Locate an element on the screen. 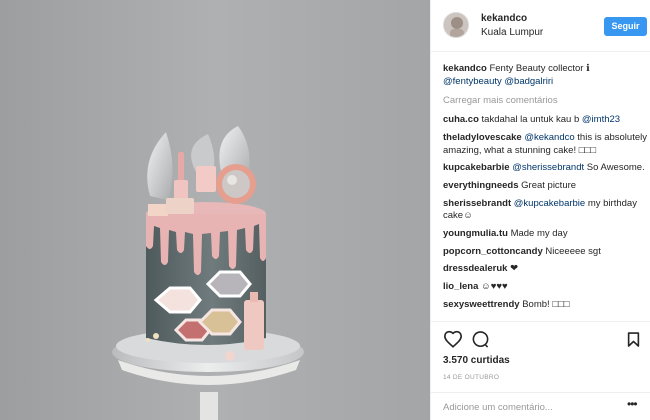  caption-username: kekandco is located at coordinates (465, 68).